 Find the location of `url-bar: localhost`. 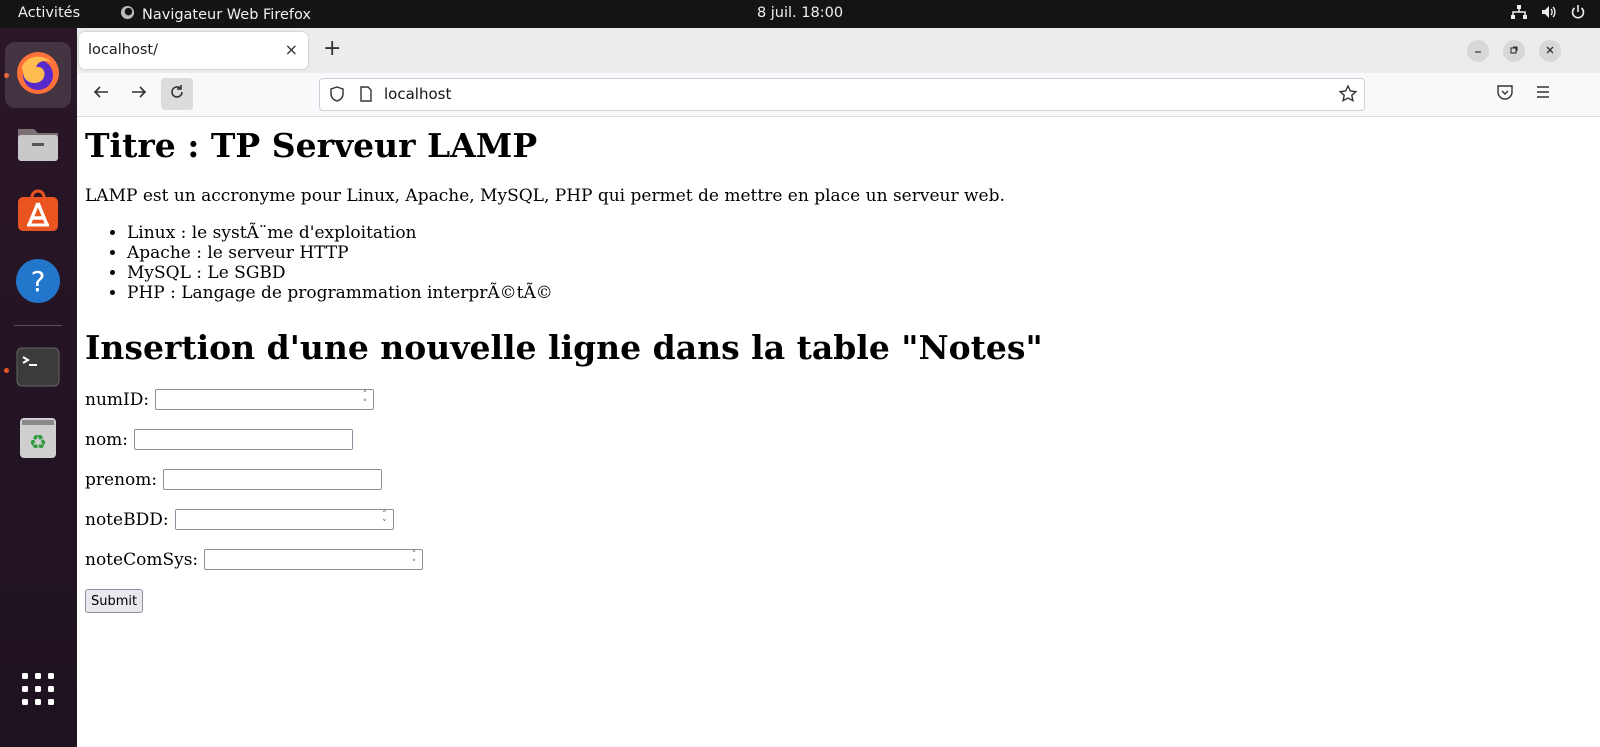

url-bar: localhost is located at coordinates (842, 94).